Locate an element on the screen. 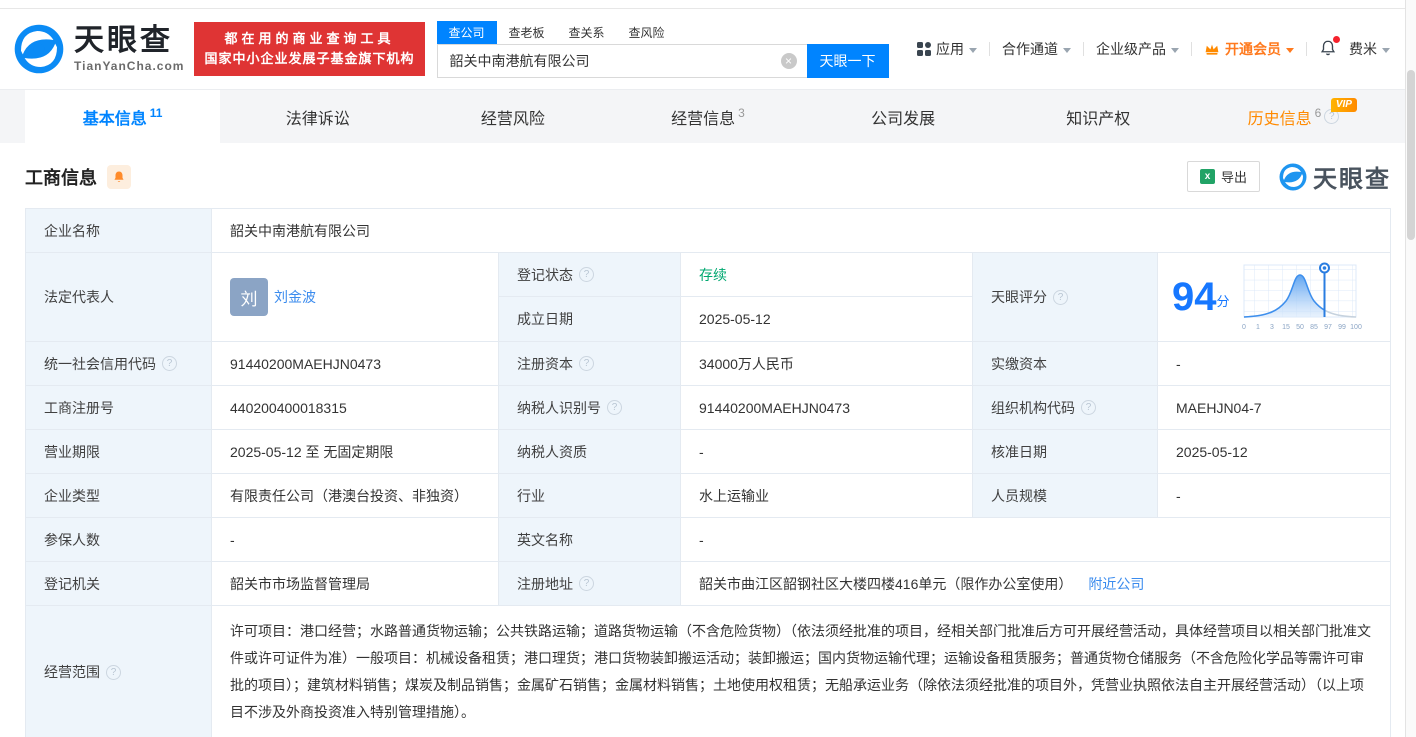 Image resolution: width=1416 pixels, height=737 pixels. tab-label: 经营风险 is located at coordinates (512, 119).